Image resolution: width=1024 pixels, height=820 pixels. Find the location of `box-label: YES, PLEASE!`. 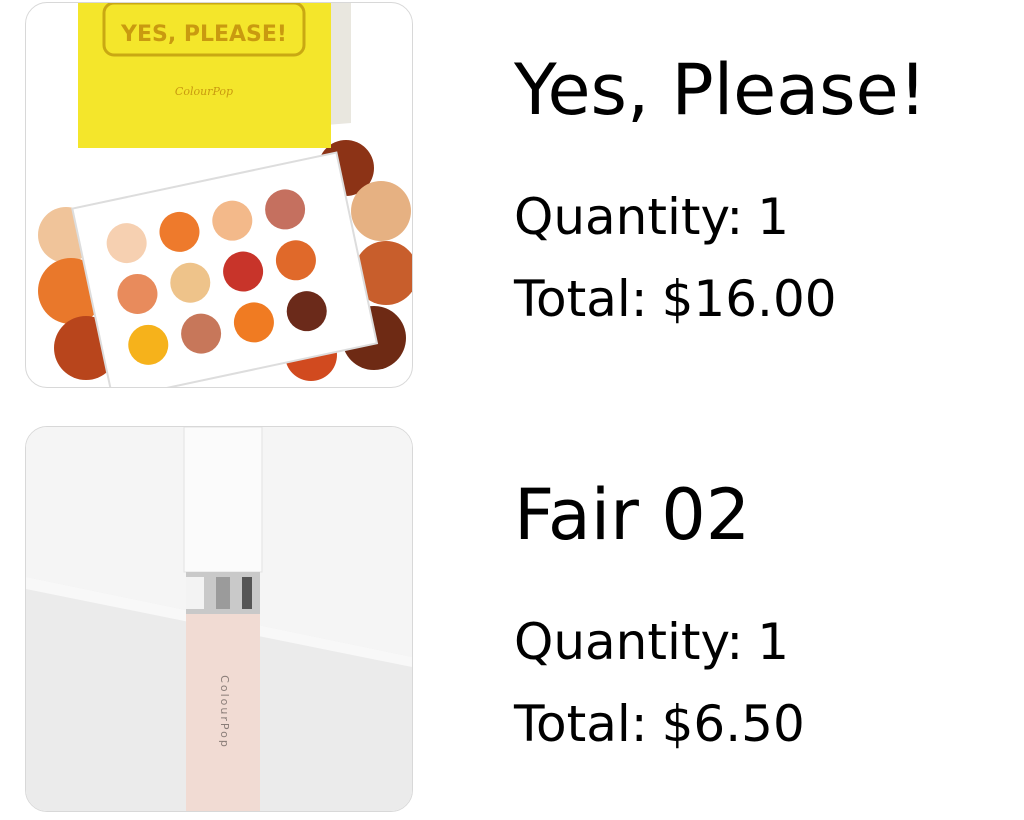

box-label: YES, PLEASE! is located at coordinates (203, 34).